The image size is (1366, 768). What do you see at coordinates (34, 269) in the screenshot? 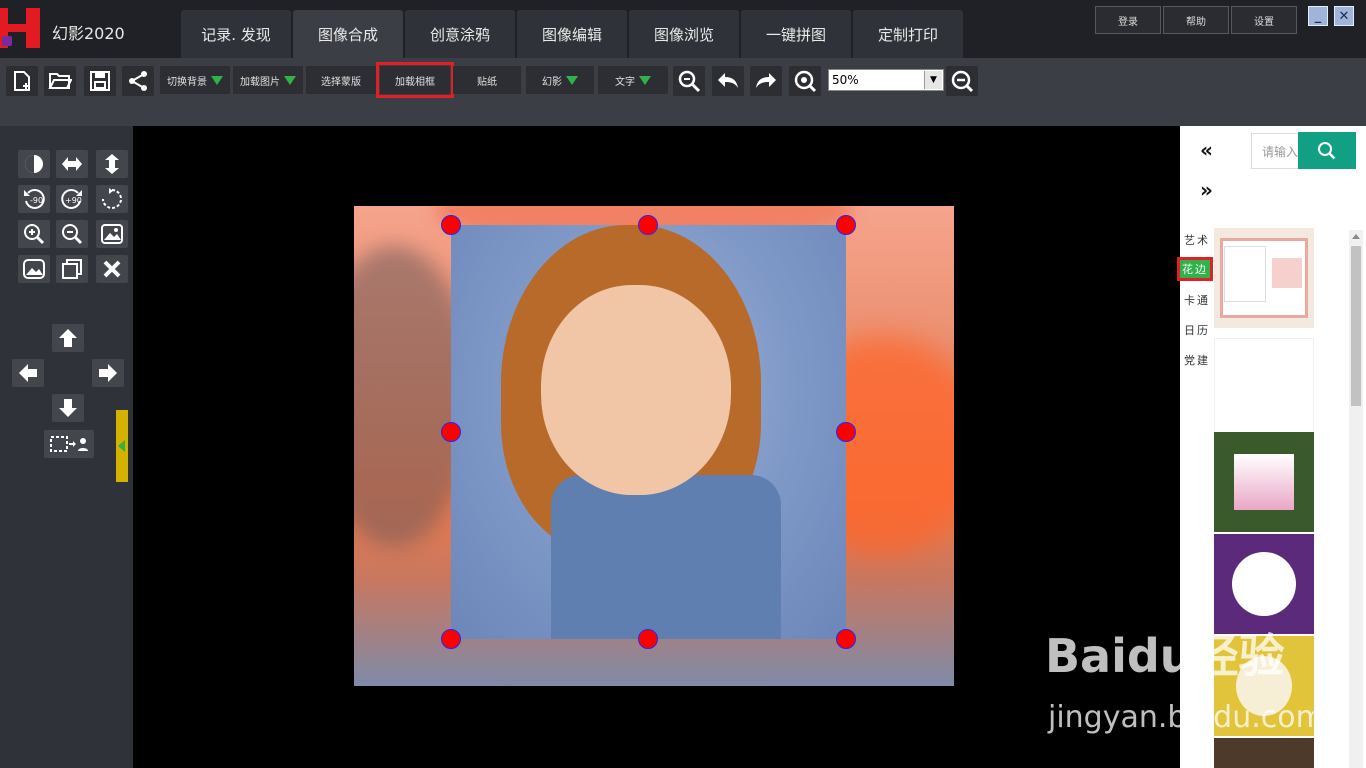
I see `image-adjust-icon` at bounding box center [34, 269].